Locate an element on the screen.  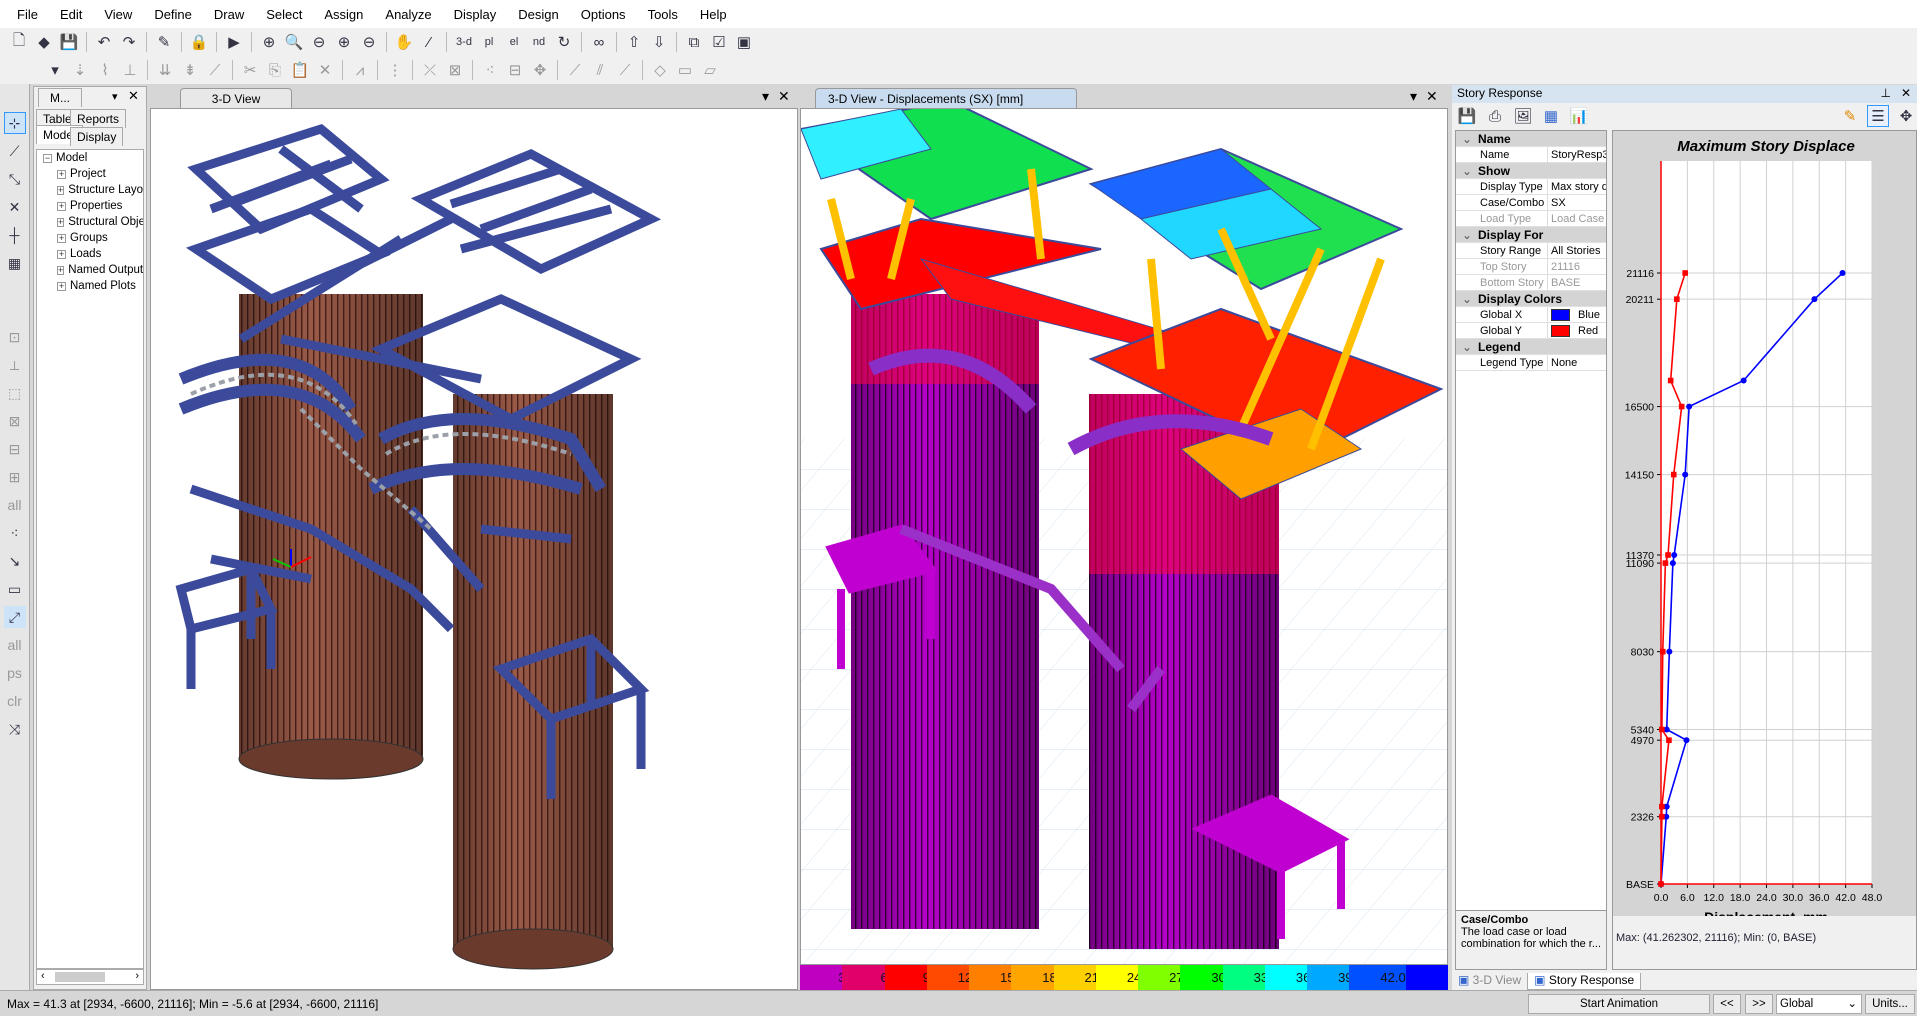
property-row: Name StoryResp3 is located at coordinates (1531, 155).